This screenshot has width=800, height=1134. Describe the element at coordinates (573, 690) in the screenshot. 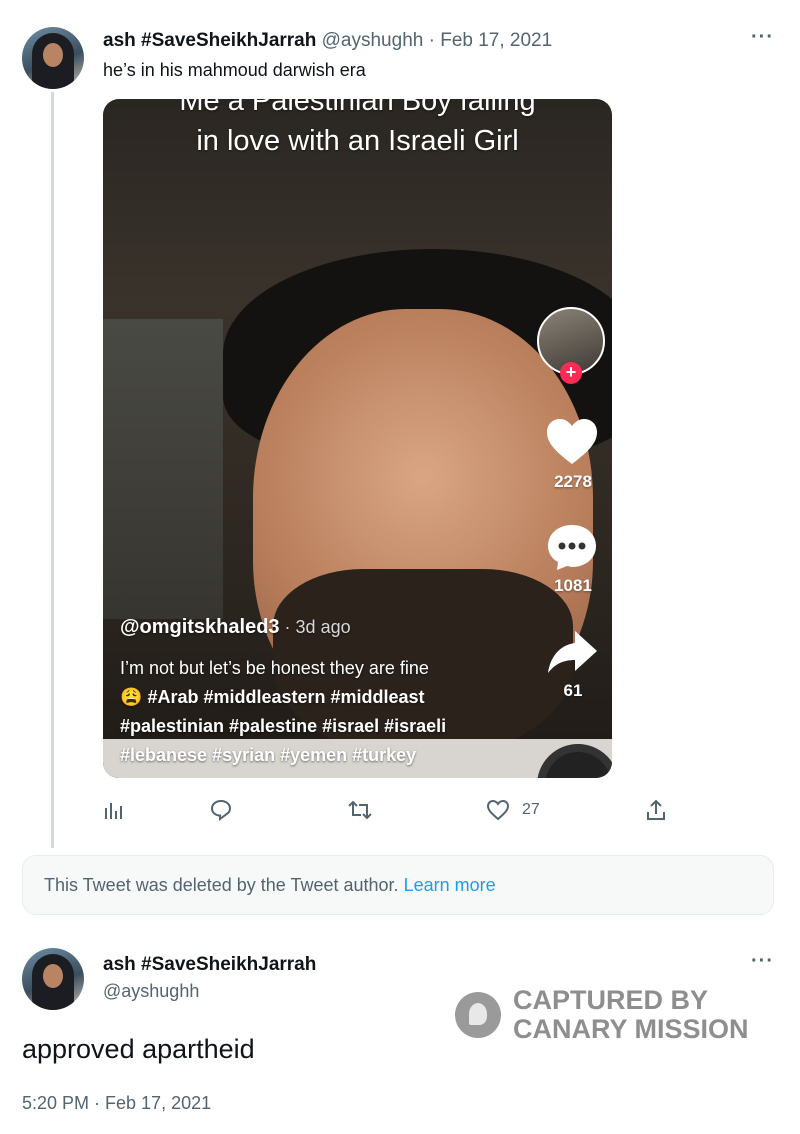

I see `share-count: 61` at that location.